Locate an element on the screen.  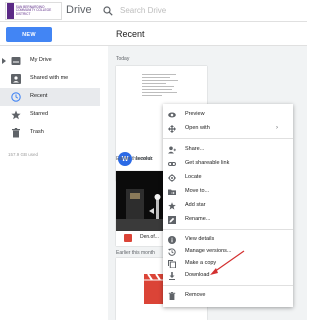
menu-item-label: Get shareable link is located at coordinates (207, 163).